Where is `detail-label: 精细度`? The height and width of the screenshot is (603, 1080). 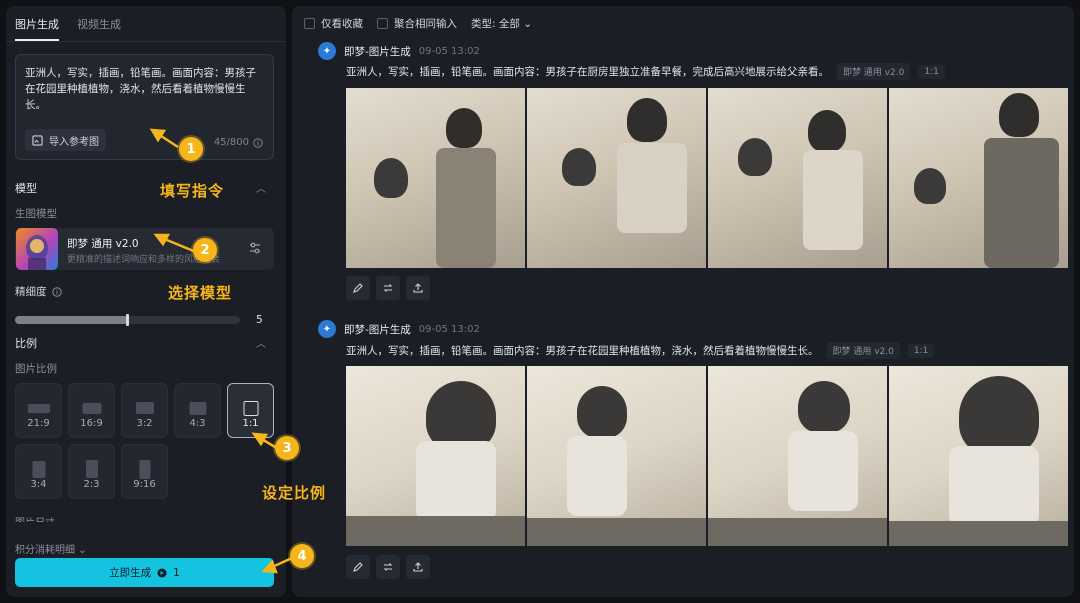
detail-label: 精细度 is located at coordinates (38, 291).